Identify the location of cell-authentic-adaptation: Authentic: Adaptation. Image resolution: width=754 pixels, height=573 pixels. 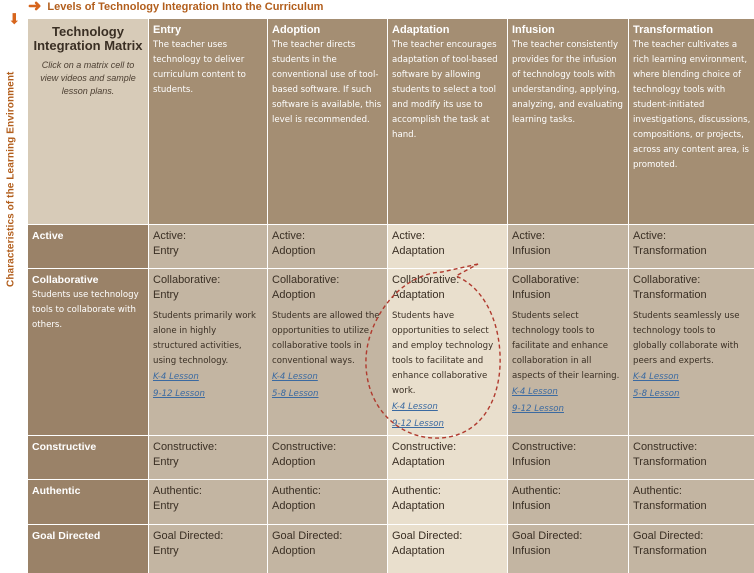
(447, 502).